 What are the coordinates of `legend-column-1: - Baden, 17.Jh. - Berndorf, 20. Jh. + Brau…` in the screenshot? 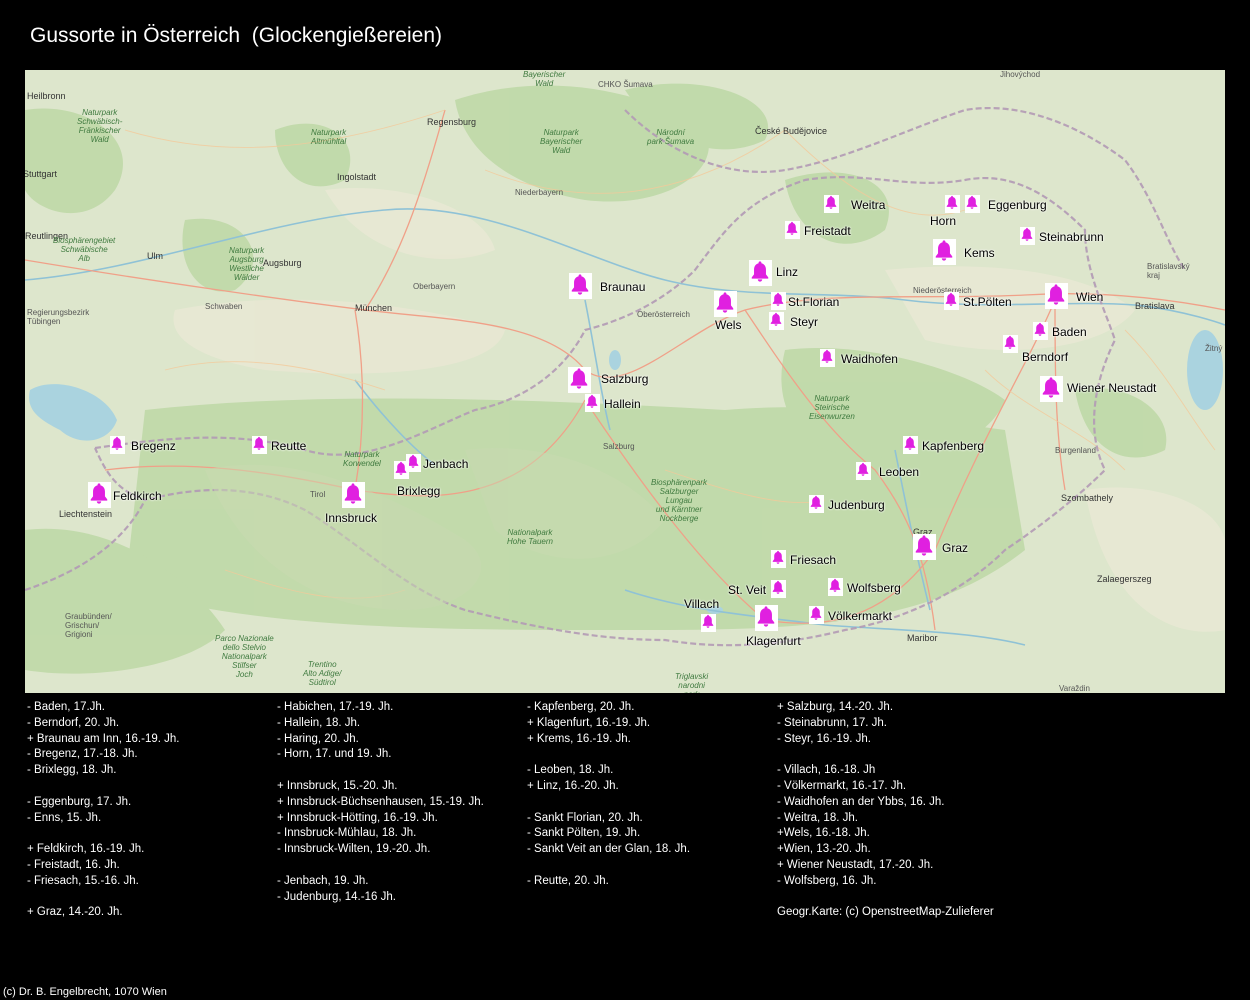 It's located at (103, 810).